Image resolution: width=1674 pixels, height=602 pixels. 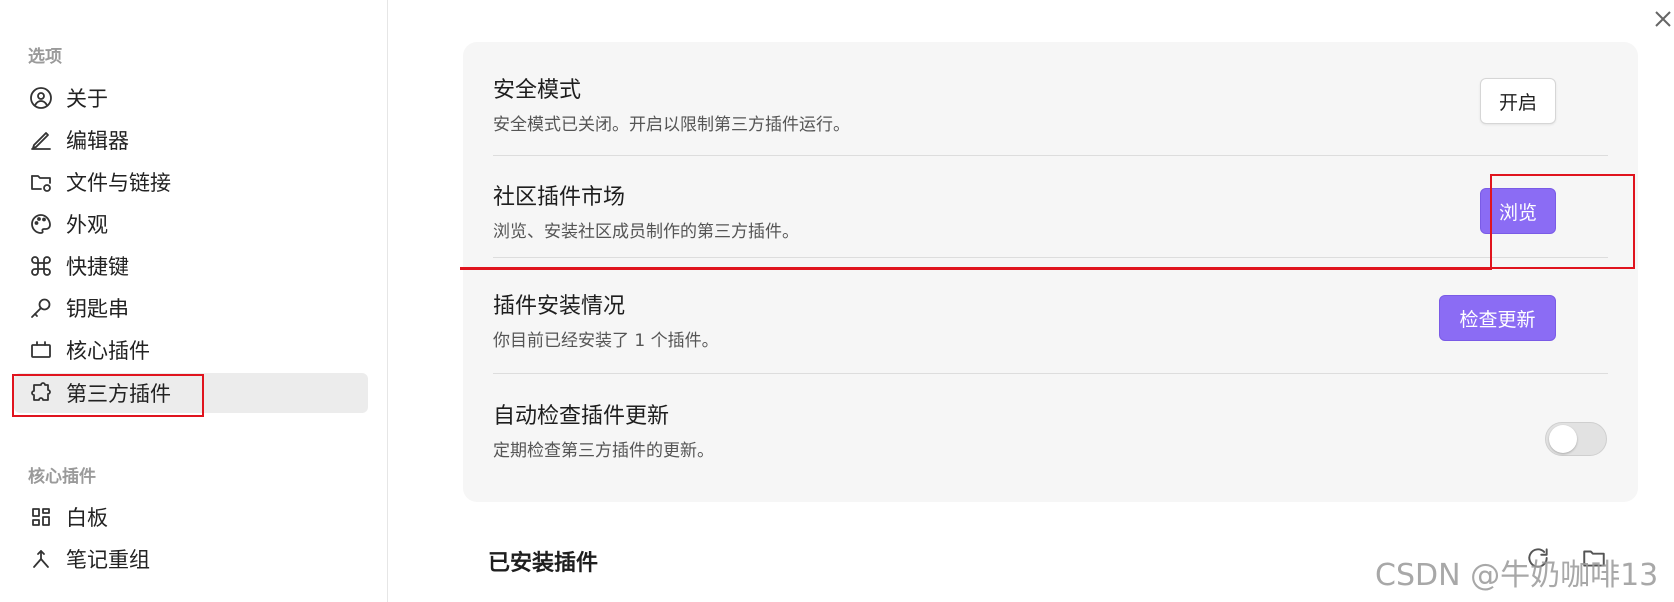 What do you see at coordinates (191, 98) in the screenshot?
I see `sidebar-item-about: 关于` at bounding box center [191, 98].